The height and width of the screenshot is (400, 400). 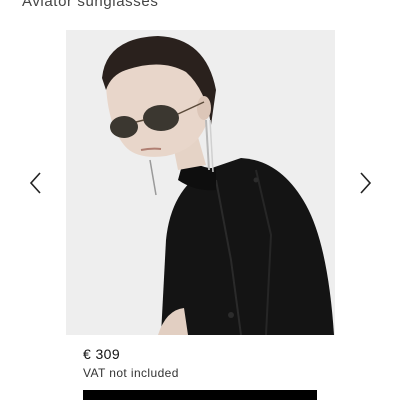 I want to click on vat-note: VAT not included, so click(x=131, y=373).